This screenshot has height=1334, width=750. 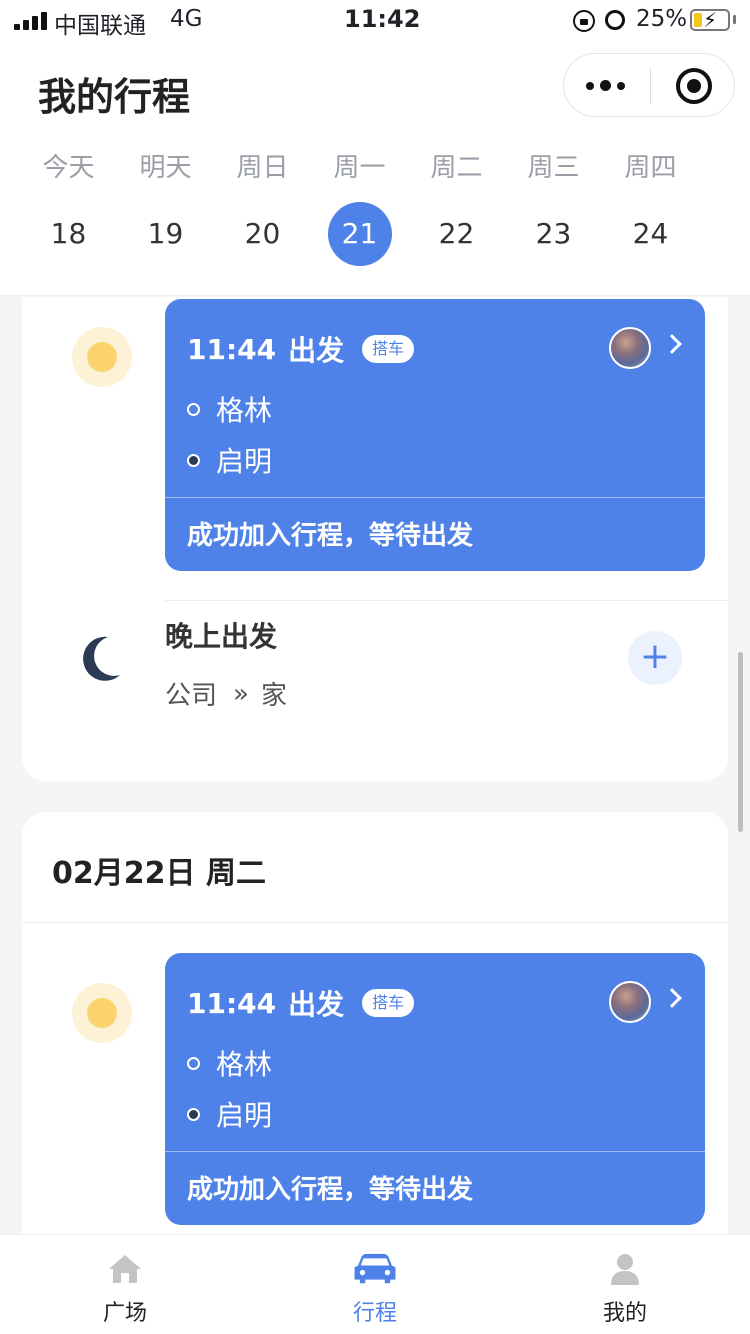 What do you see at coordinates (159, 873) in the screenshot?
I see `date-header: 02月22日 周二` at bounding box center [159, 873].